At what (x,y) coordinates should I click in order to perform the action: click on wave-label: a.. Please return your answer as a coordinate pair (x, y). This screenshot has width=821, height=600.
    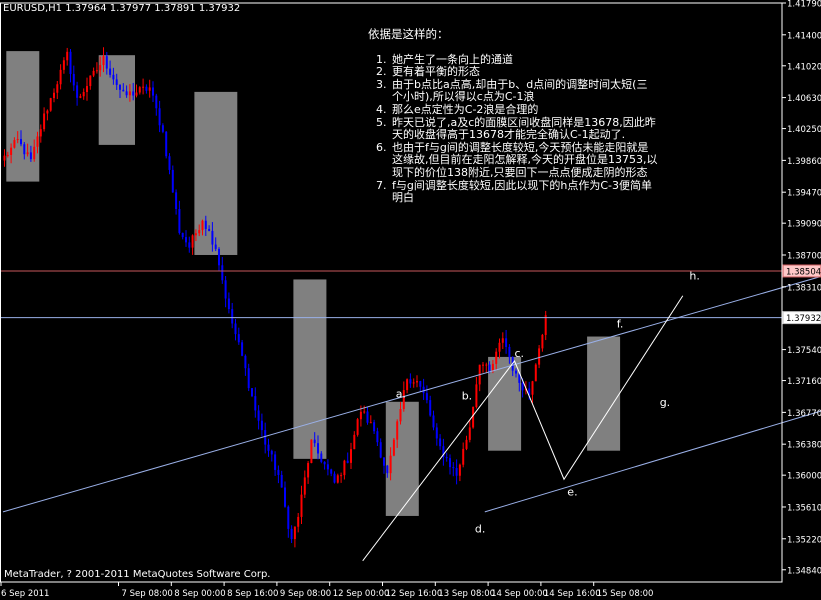
    Looking at the image, I should click on (401, 394).